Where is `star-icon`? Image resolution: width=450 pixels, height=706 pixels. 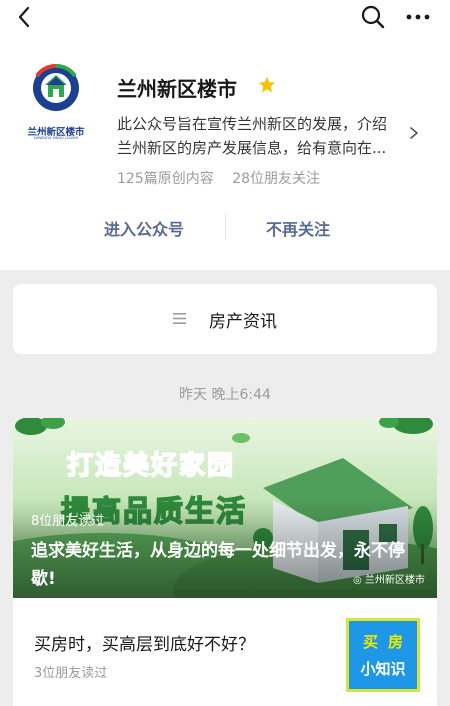
star-icon is located at coordinates (267, 84).